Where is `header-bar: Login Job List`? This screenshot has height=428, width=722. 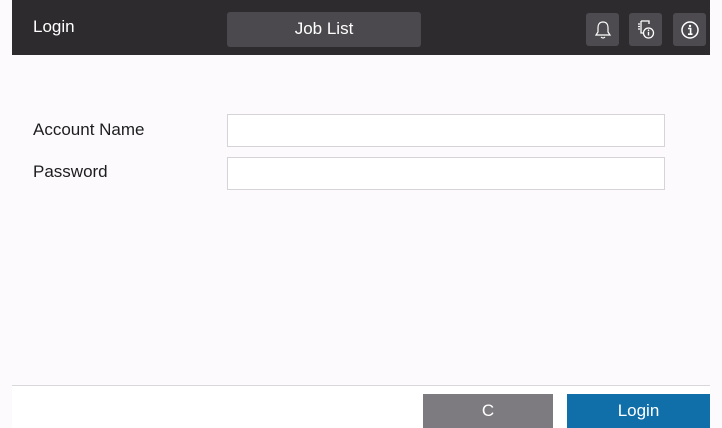
header-bar: Login Job List is located at coordinates (361, 27).